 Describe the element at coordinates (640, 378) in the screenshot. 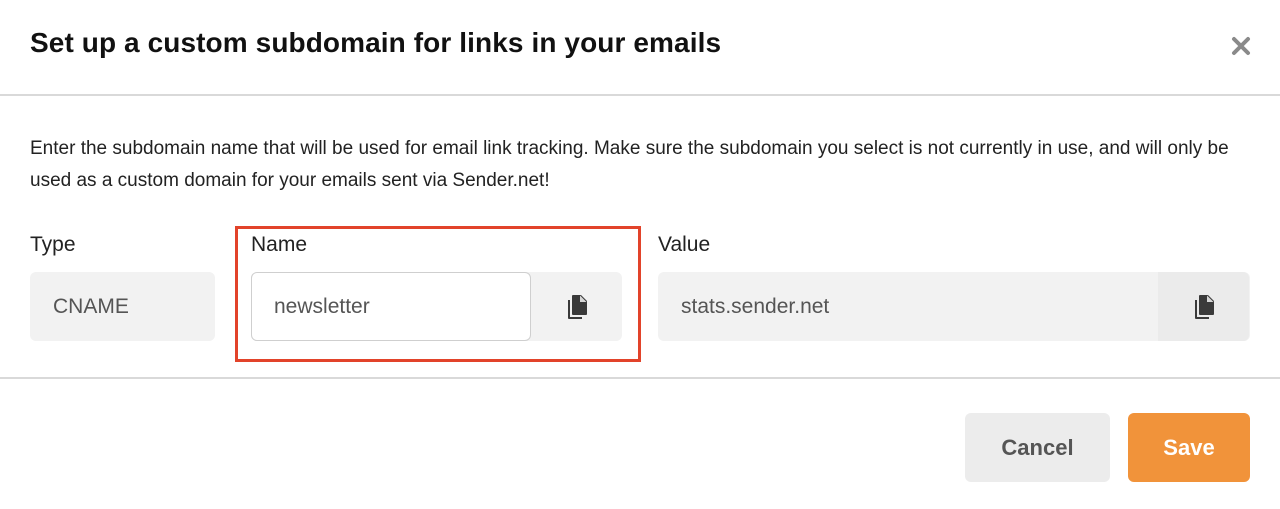

I see `footer-divider` at that location.